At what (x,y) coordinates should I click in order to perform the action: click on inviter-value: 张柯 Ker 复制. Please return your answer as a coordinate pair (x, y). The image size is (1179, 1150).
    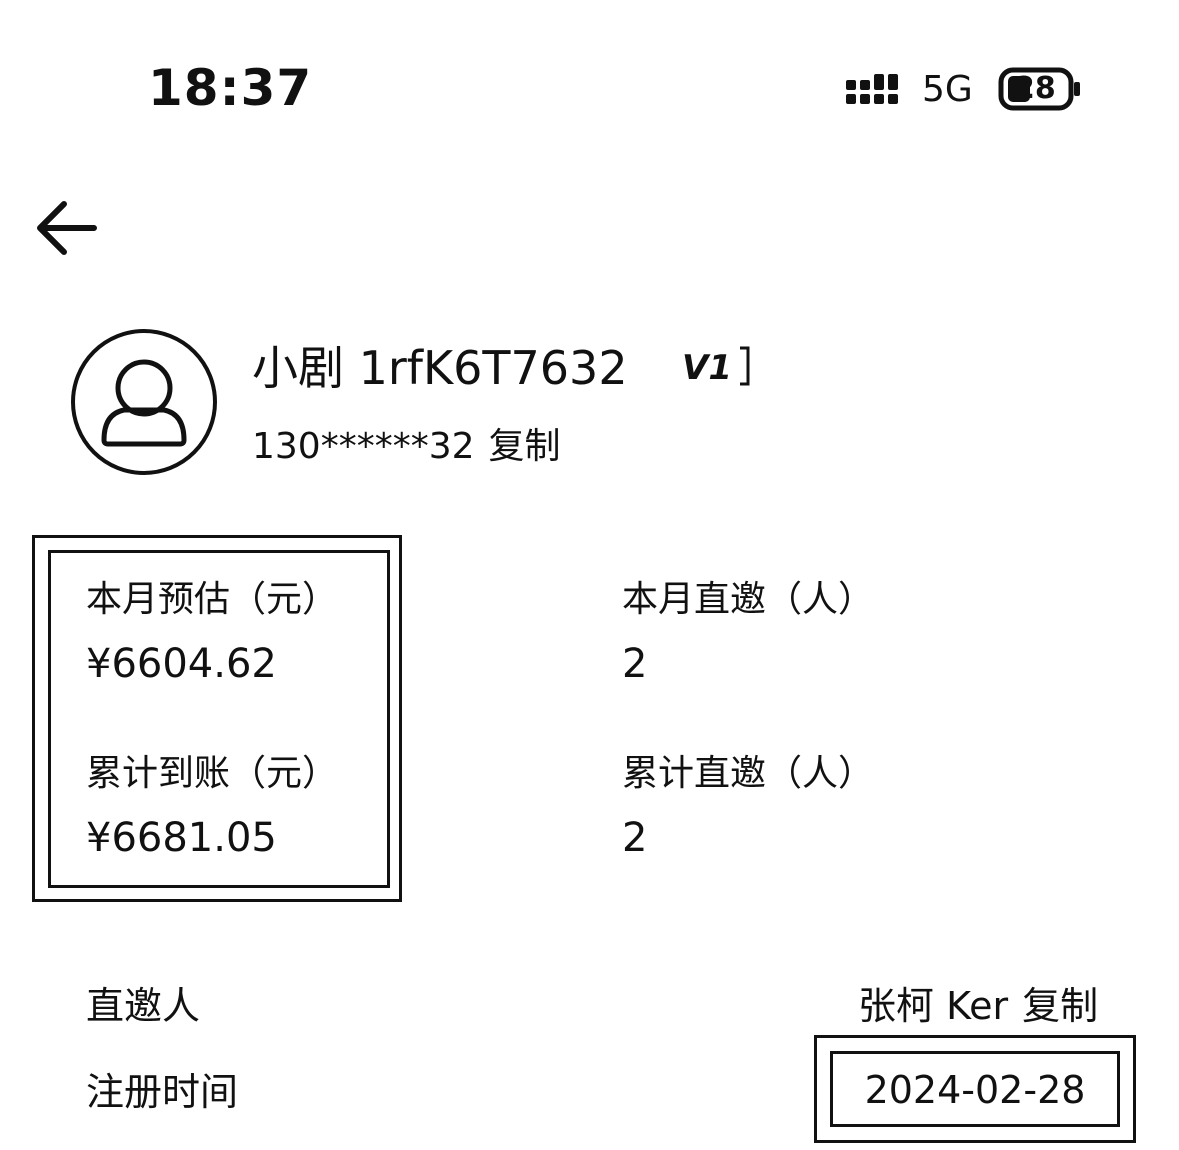
    Looking at the image, I should click on (978, 1006).